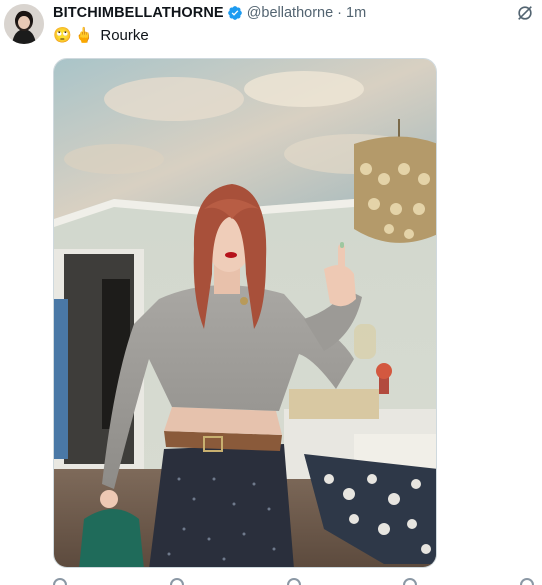 The width and height of the screenshot is (542, 585). I want to click on bookmark-icon, so click(527, 581).